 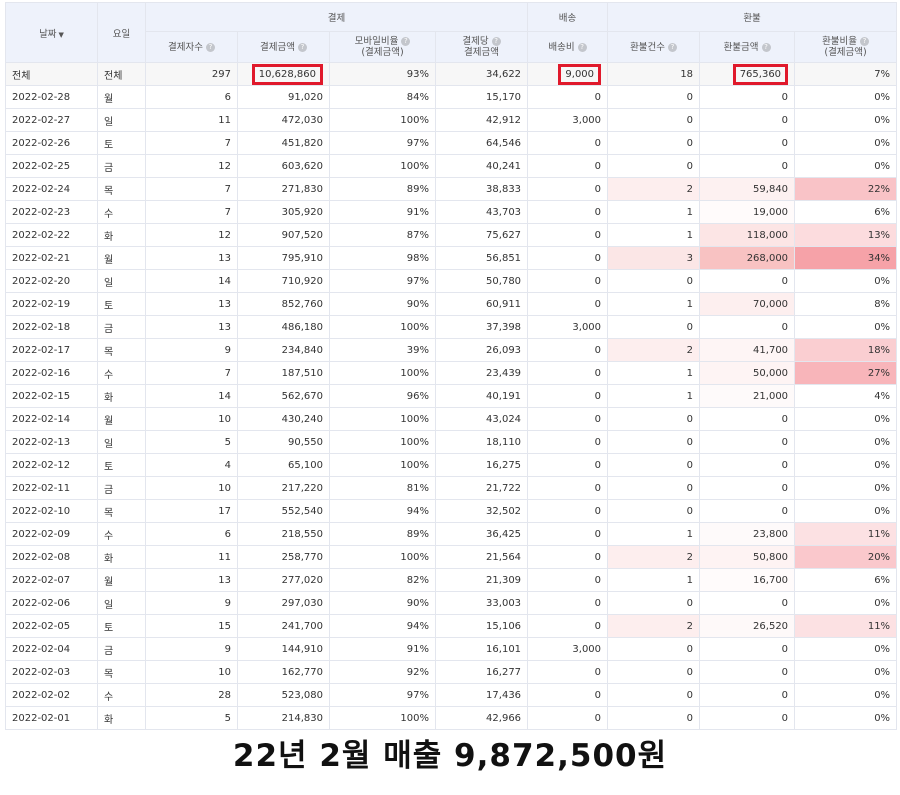 I want to click on cell-mobile: 89%, so click(x=382, y=534).